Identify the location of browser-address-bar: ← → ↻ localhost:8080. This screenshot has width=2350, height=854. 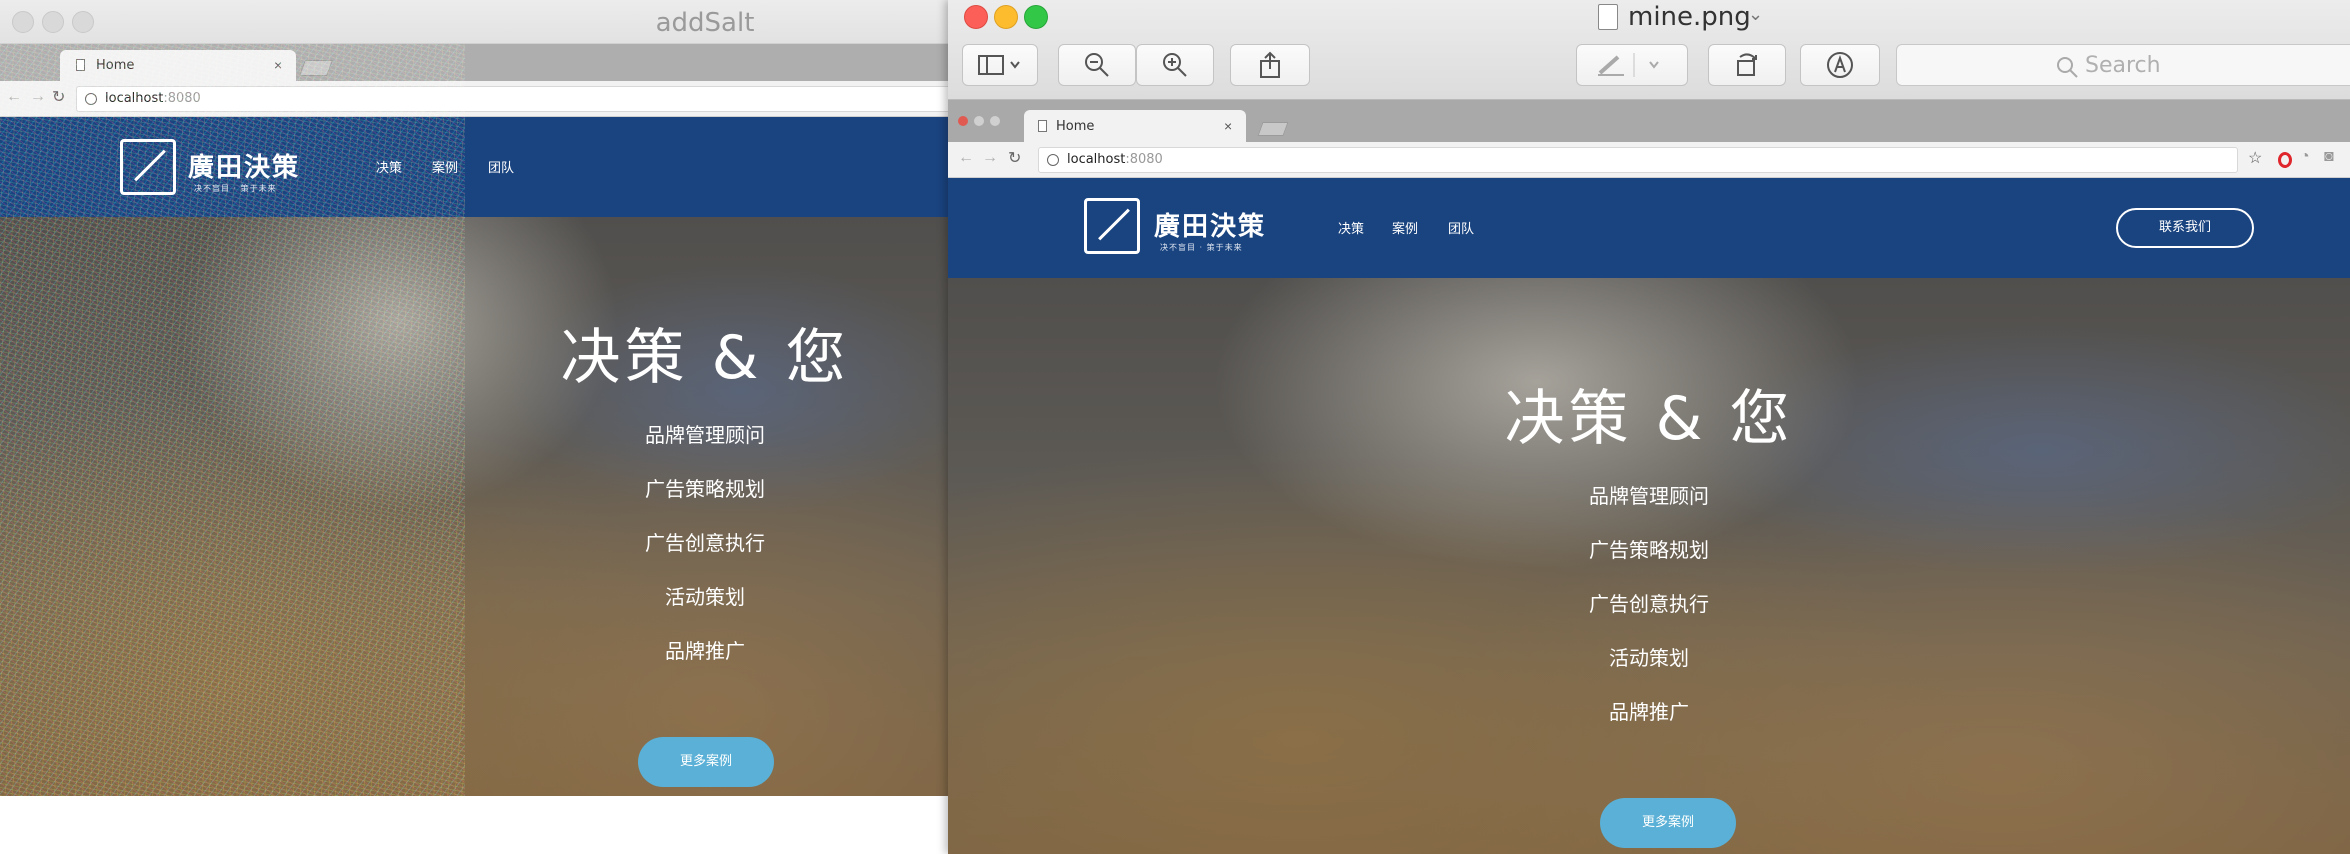
(475, 99).